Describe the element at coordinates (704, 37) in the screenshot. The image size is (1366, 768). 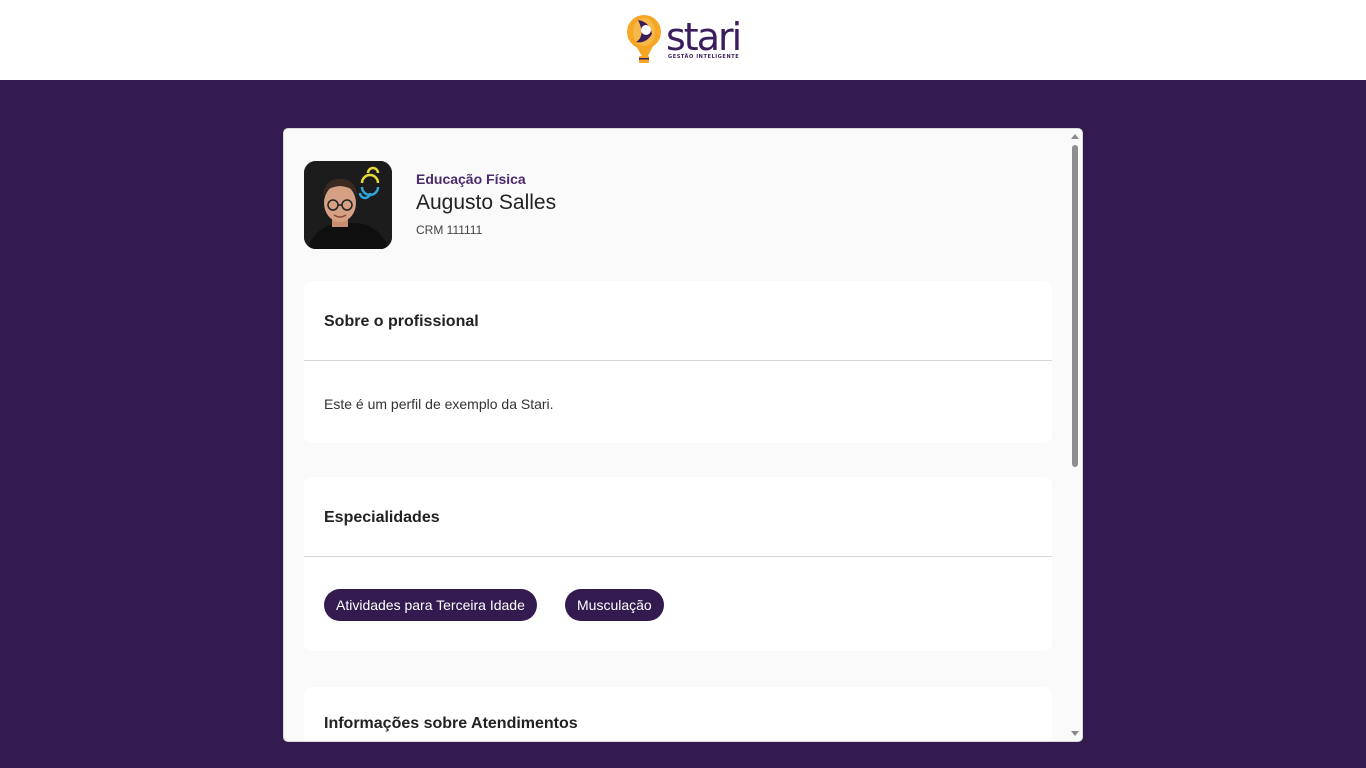
I see `logo-wordmark: stari` at that location.